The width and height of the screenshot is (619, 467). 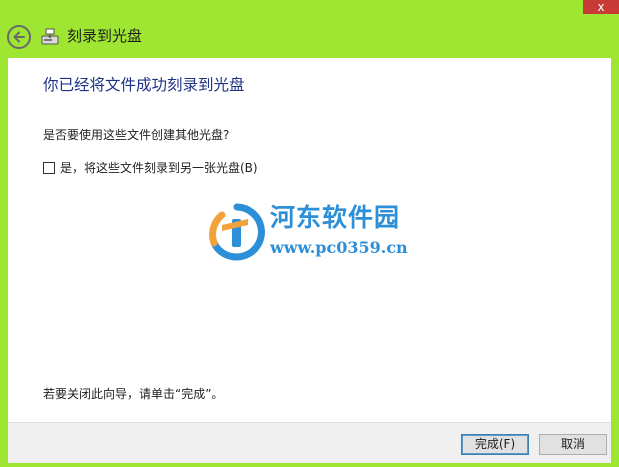 I want to click on close-icon: x, so click(x=601, y=7).